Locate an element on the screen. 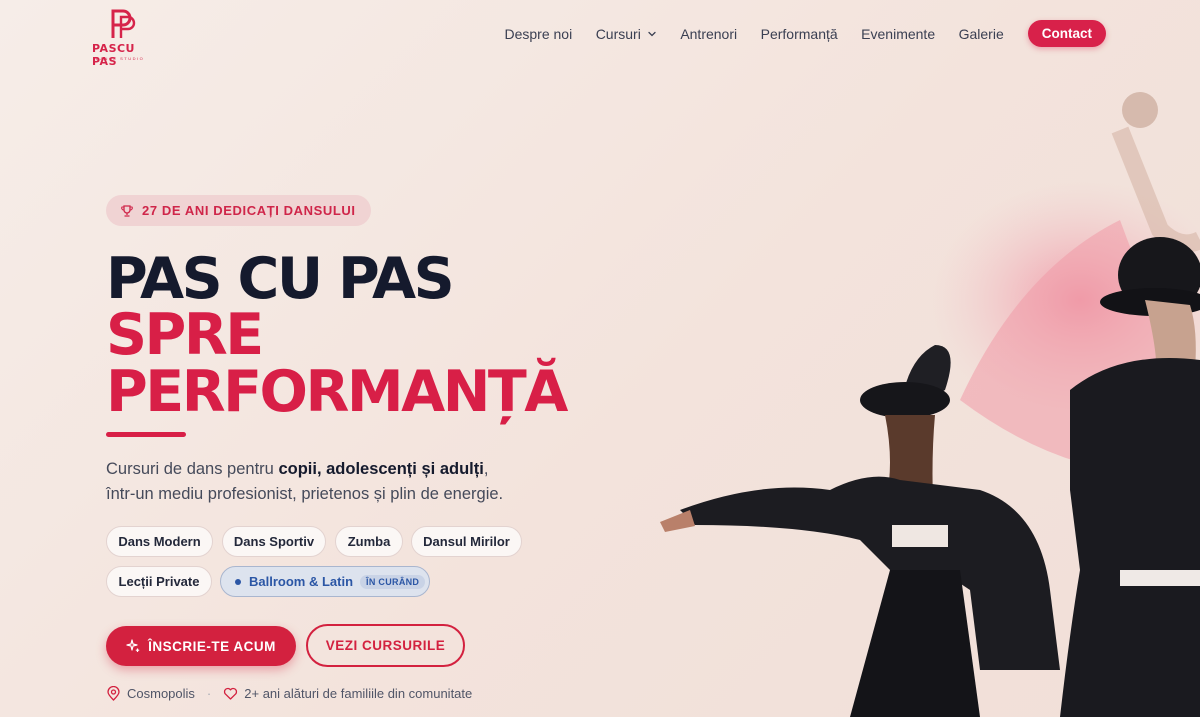  logo-subtitle: DANCE STUDIO is located at coordinates (120, 58).